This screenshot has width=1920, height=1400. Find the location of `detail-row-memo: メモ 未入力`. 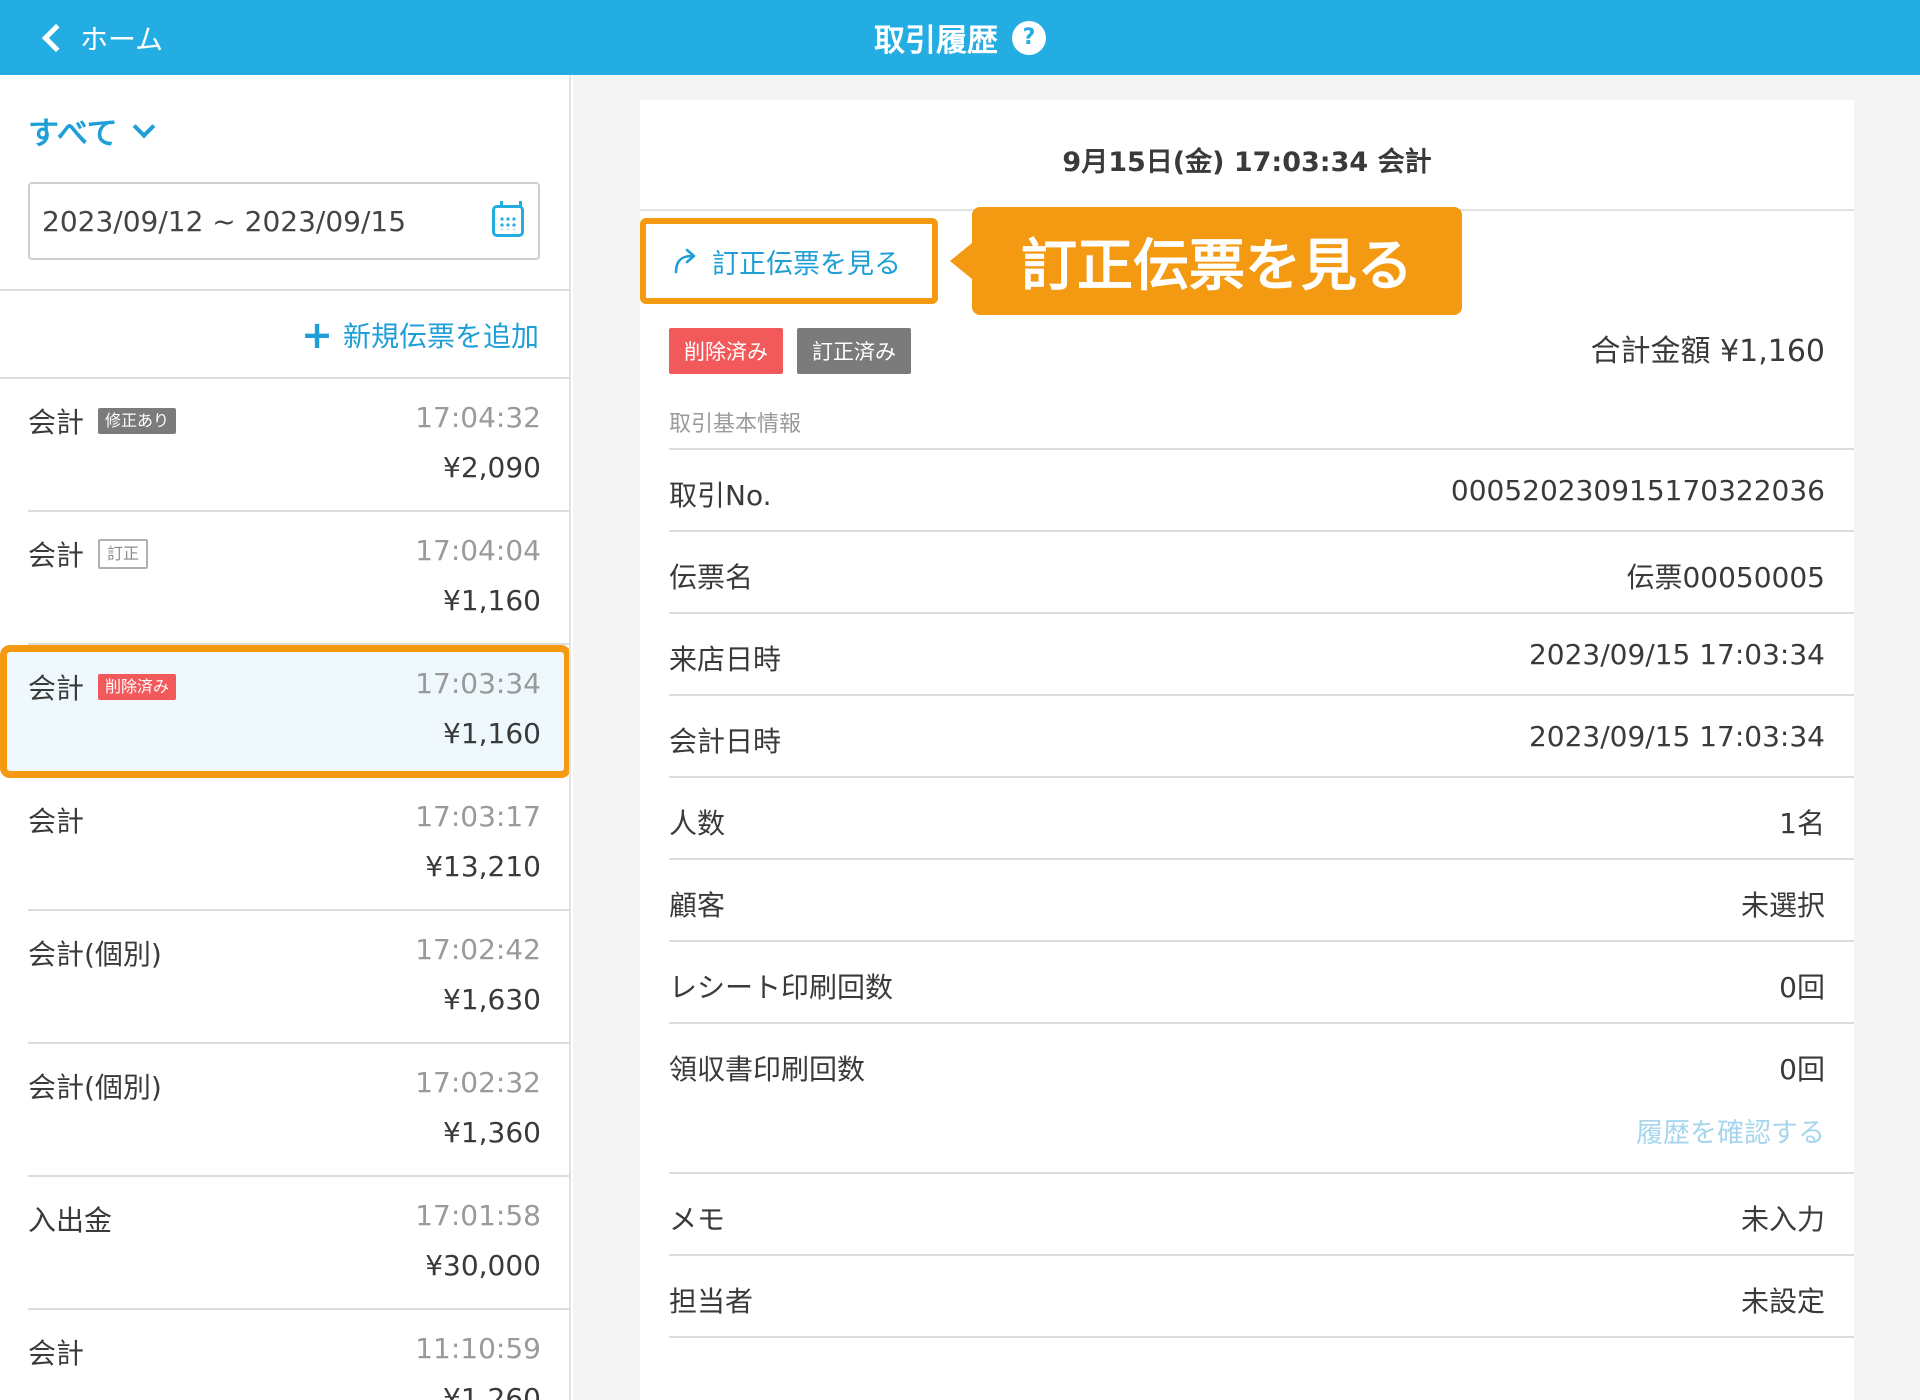

detail-row-memo: メモ 未入力 is located at coordinates (1261, 1215).